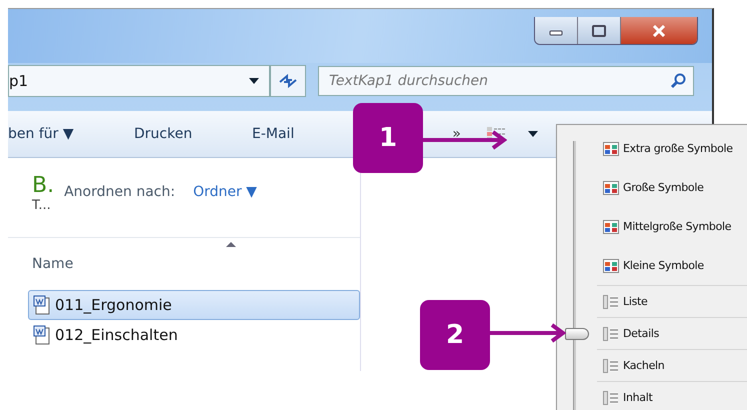  I want to click on menu-item: Inhalt, so click(627, 397).